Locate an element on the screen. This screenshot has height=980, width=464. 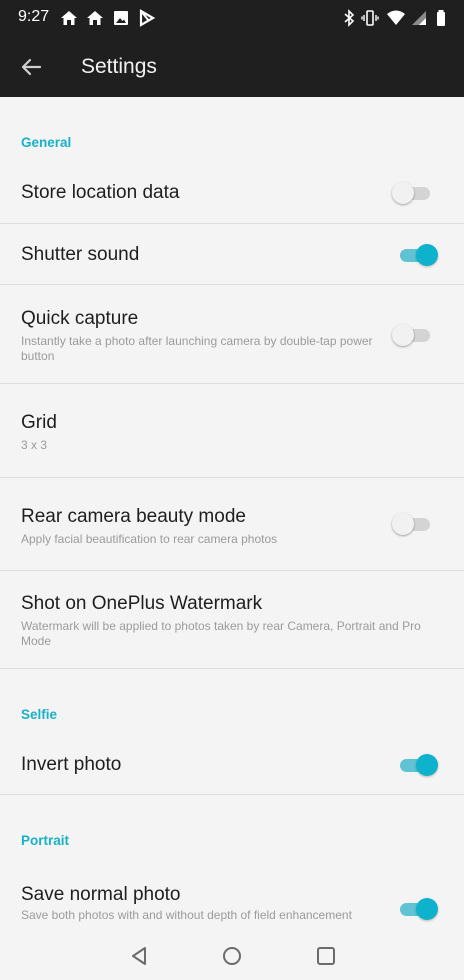
quick-capture-toggle is located at coordinates (416, 335).